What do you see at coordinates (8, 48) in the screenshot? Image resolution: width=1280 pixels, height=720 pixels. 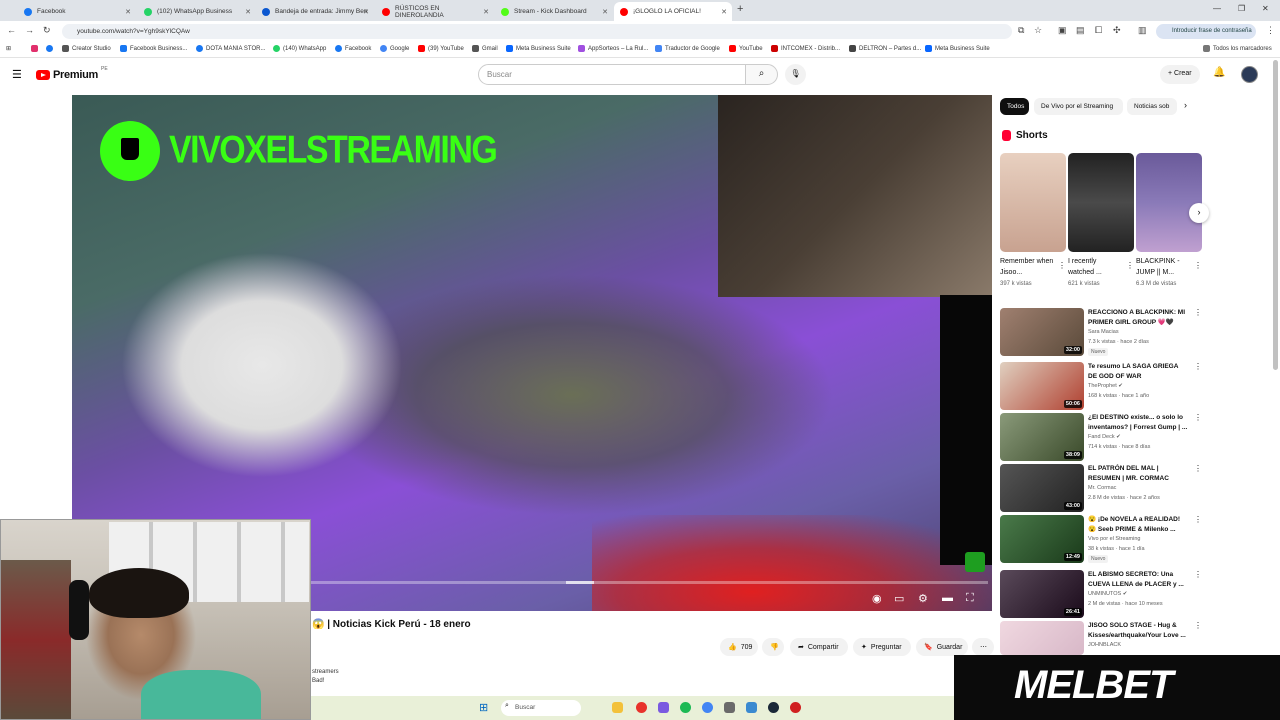 I see `apps-icon: ⊞` at bounding box center [8, 48].